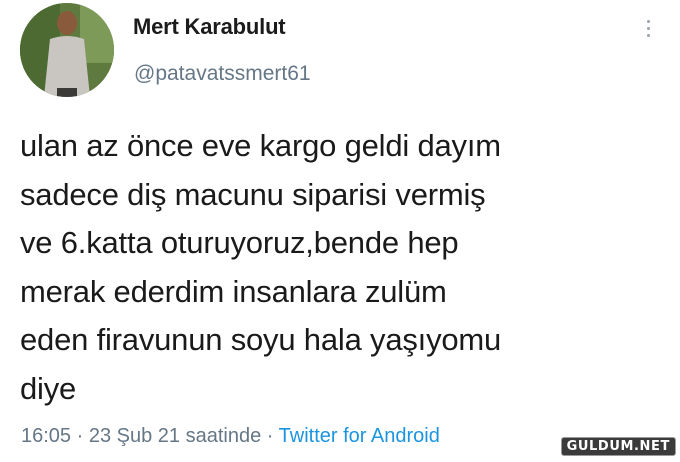 The image size is (680, 462). Describe the element at coordinates (618, 446) in the screenshot. I see `site-watermark: GULDUM.NET` at that location.